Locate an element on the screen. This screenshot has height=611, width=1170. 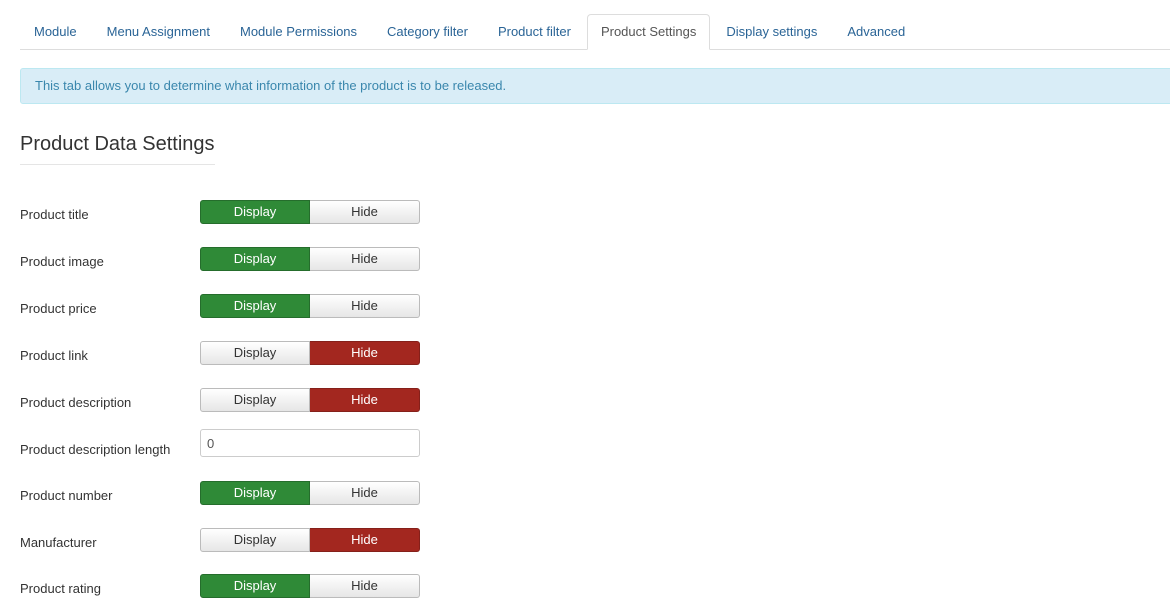
setting-label: Product image is located at coordinates (62, 261).